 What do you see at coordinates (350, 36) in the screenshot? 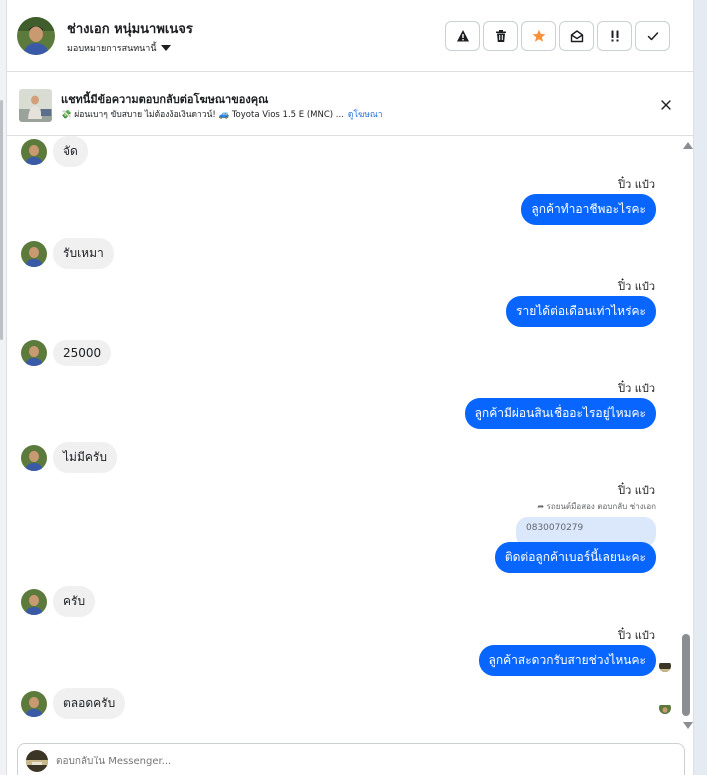
I see `conversation-header: ช่างเอก หนุ่มนาพเนจร มอบหมายการสนทนานี้` at bounding box center [350, 36].